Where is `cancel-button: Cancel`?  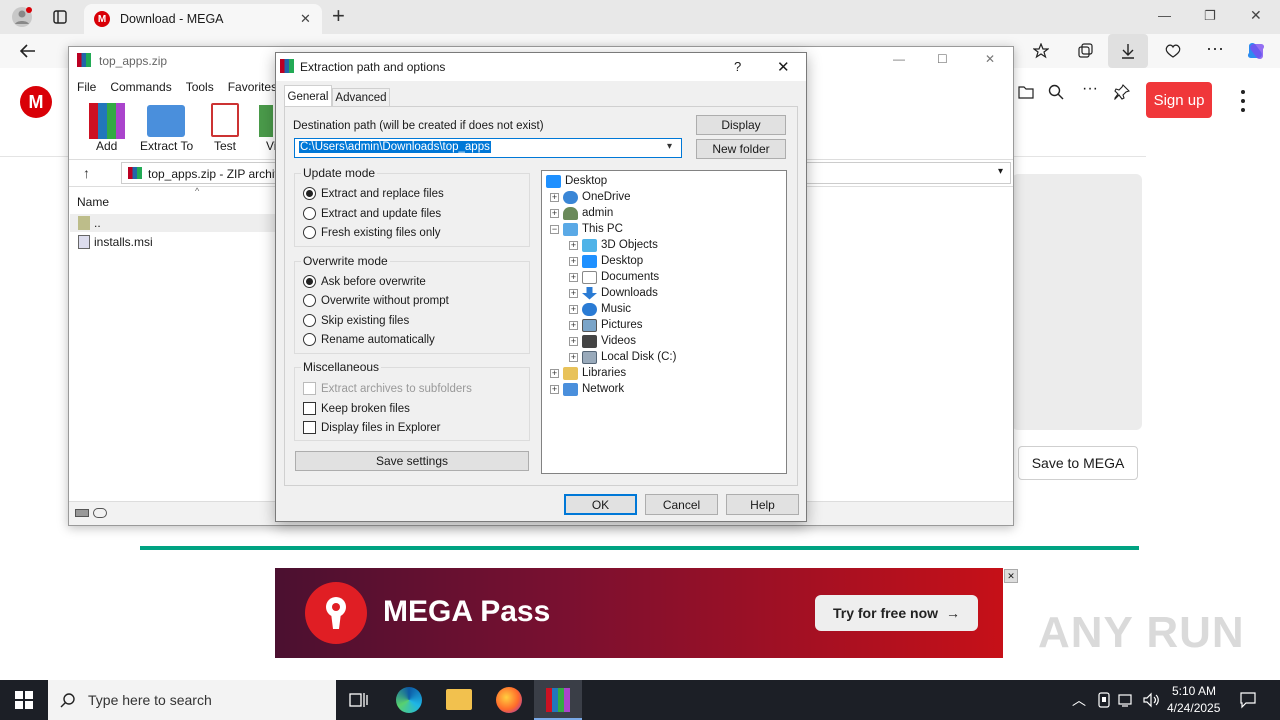 cancel-button: Cancel is located at coordinates (681, 504).